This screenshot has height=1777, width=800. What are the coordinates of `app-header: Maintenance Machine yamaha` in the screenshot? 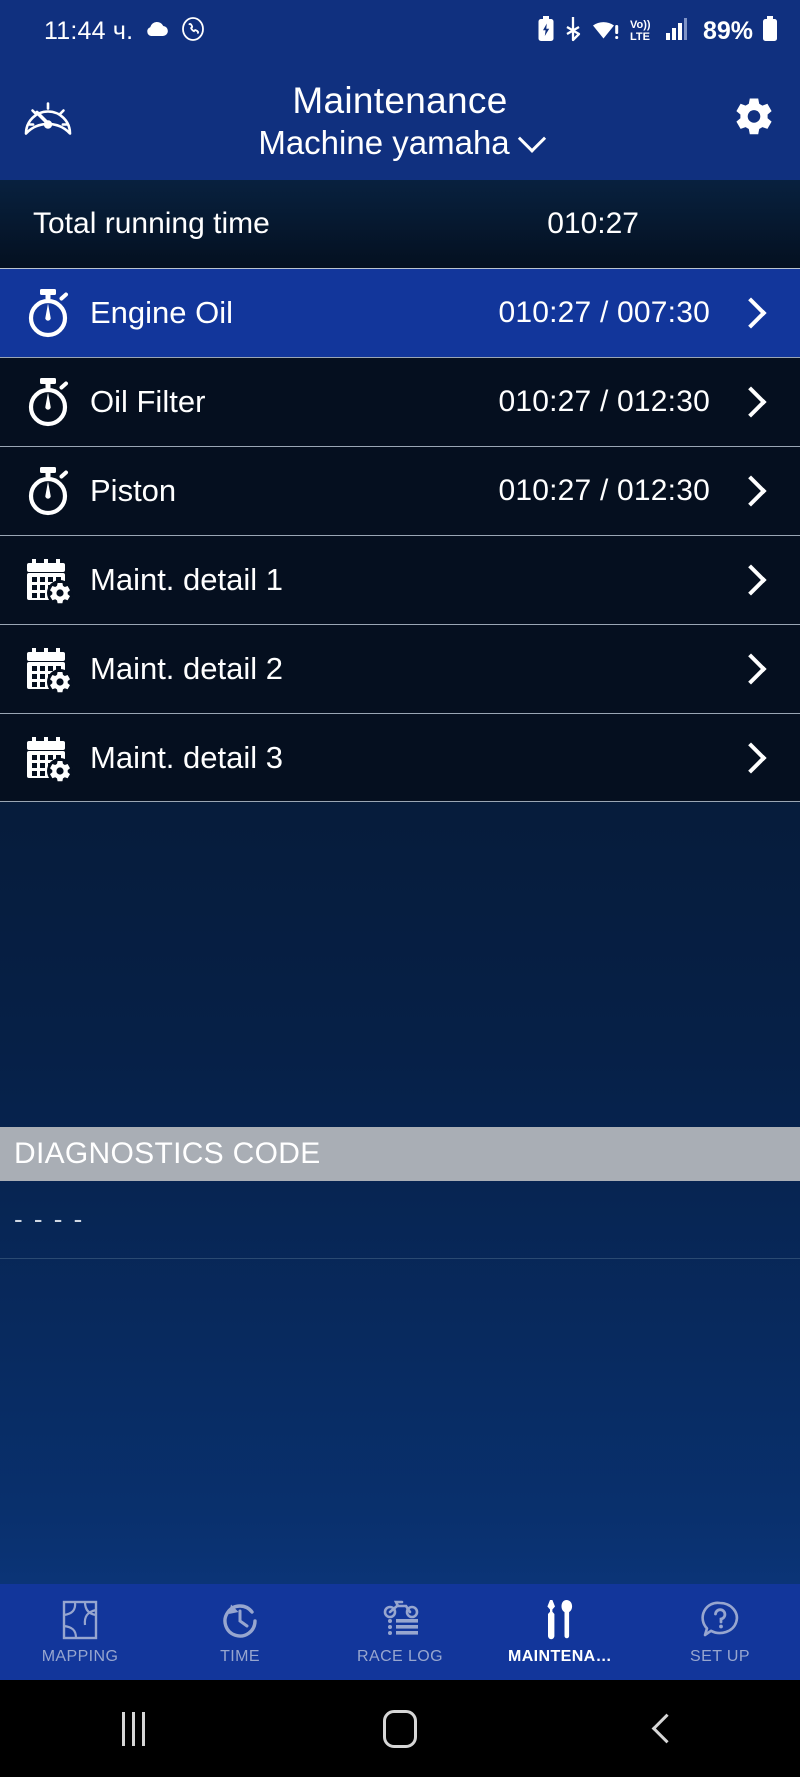 It's located at (400, 121).